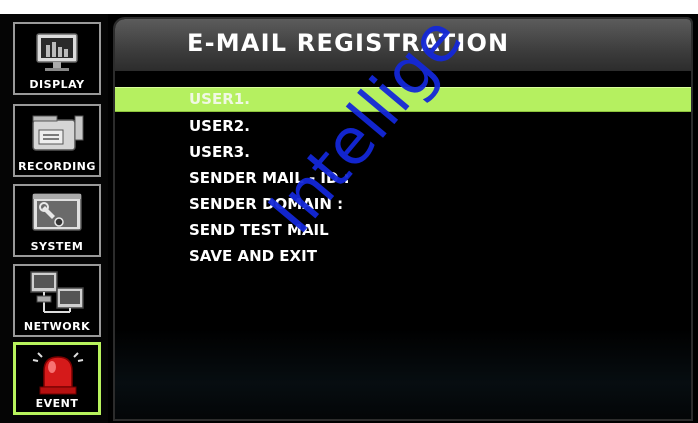 The width and height of the screenshot is (698, 423). I want to click on menu-item-sender-domain: SENDER DOMAIN :, so click(403, 204).